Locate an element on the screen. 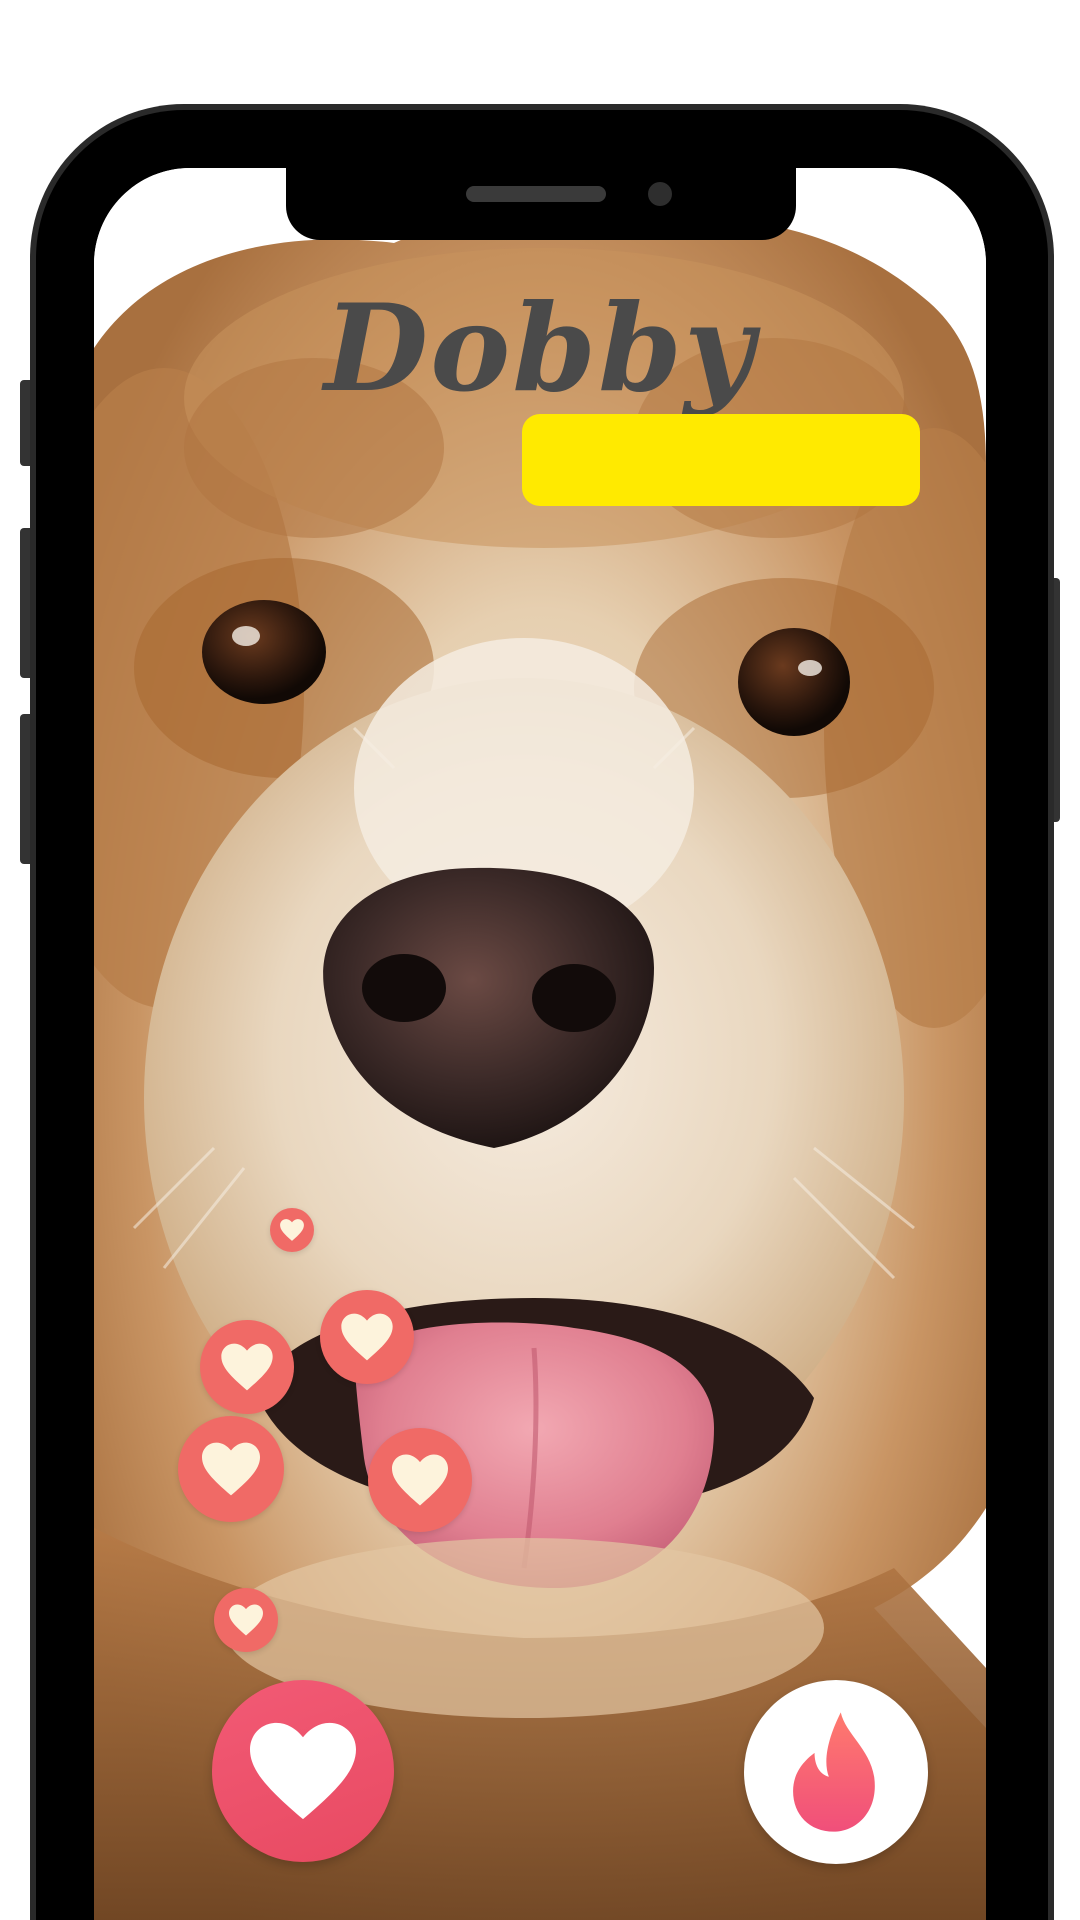 The image size is (1080, 1920). phone-power-button is located at coordinates (1053, 700).